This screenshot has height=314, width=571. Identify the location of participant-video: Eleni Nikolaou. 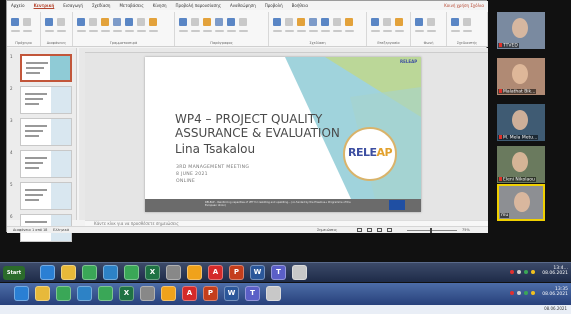
(521, 164).